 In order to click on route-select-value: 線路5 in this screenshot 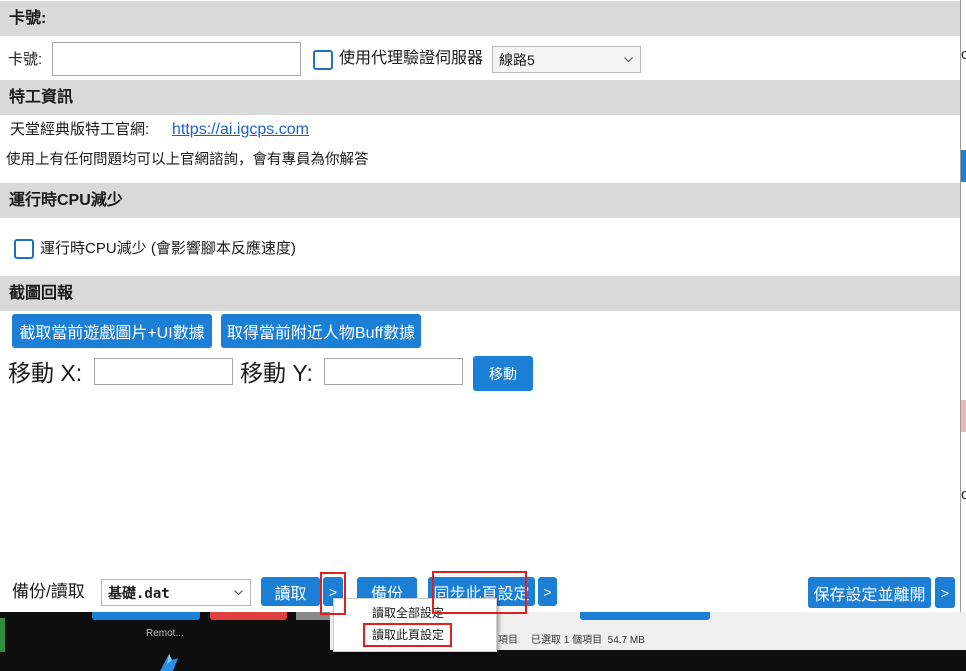, I will do `click(517, 59)`.